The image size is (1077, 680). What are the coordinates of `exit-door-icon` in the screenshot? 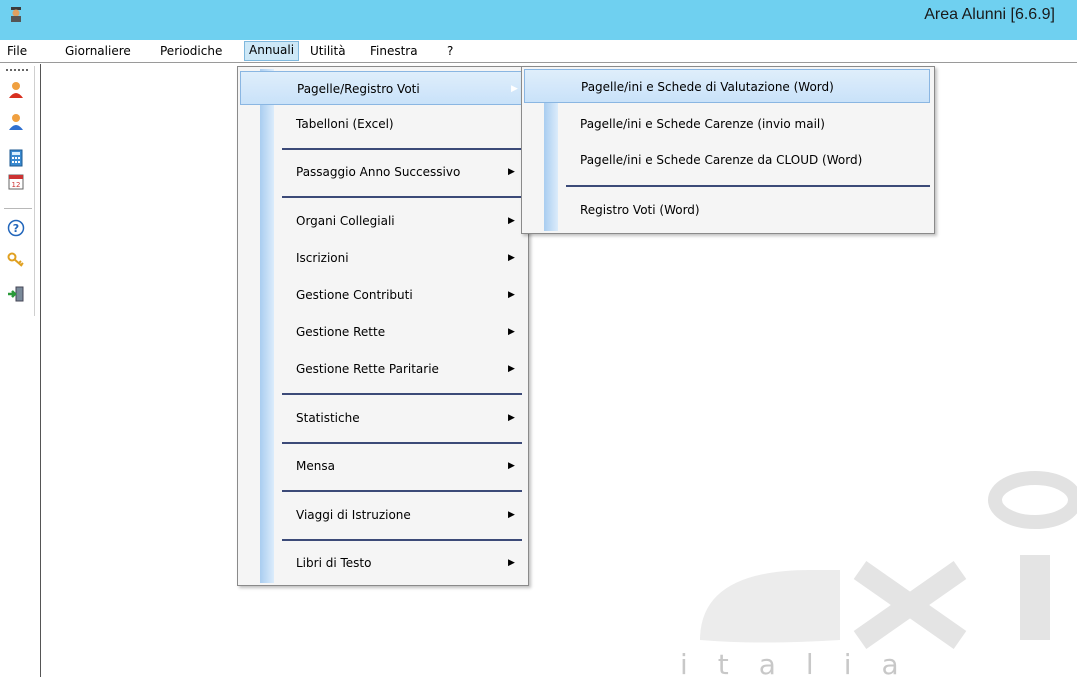 It's located at (16, 294).